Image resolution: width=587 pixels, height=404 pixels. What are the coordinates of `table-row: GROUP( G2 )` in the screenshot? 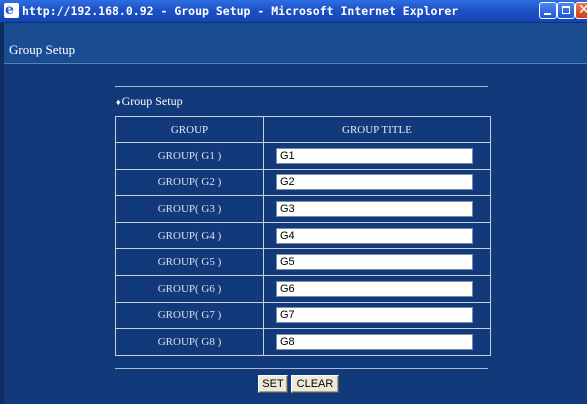 It's located at (303, 182).